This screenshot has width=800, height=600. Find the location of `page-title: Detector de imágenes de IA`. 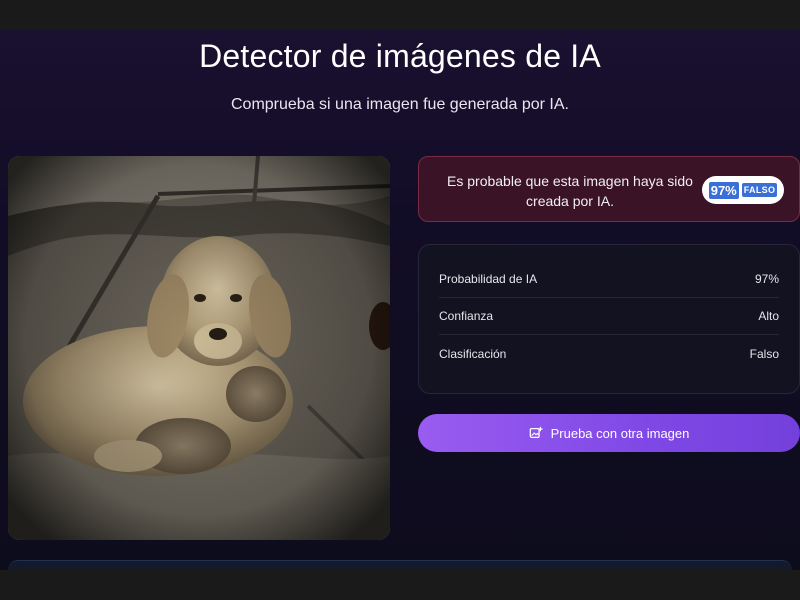

page-title: Detector de imágenes de IA is located at coordinates (400, 56).